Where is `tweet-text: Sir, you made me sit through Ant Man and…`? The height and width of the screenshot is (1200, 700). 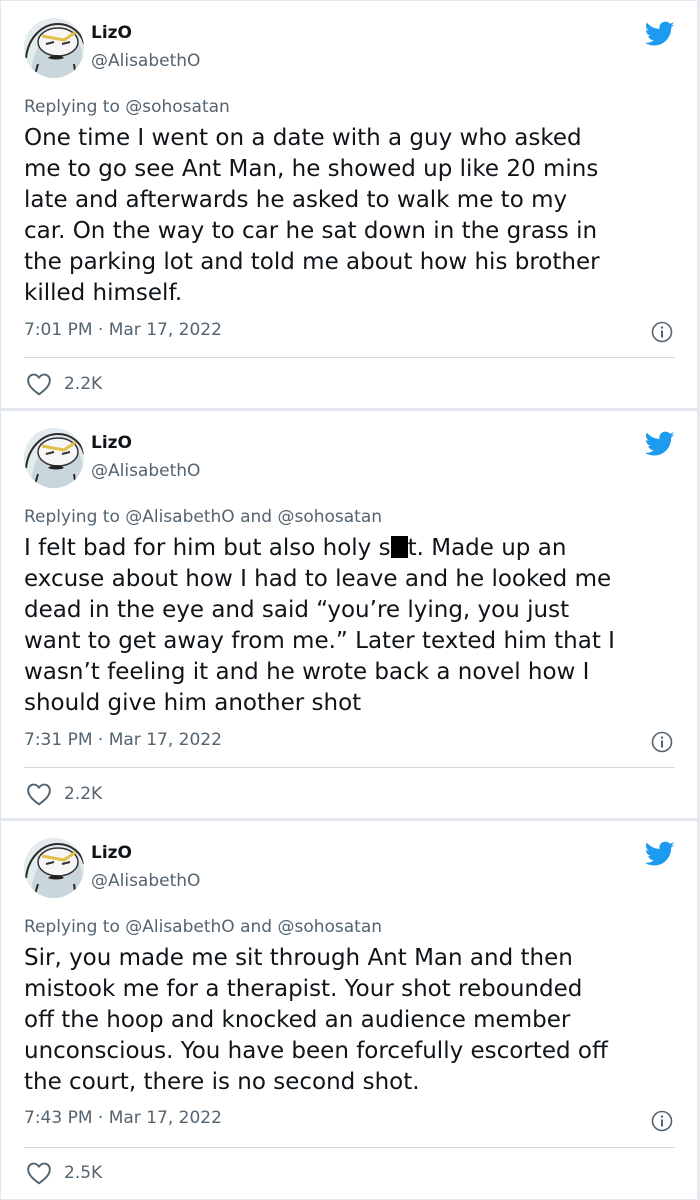
tweet-text: Sir, you made me sit through Ant Man and… is located at coordinates (354, 1020).